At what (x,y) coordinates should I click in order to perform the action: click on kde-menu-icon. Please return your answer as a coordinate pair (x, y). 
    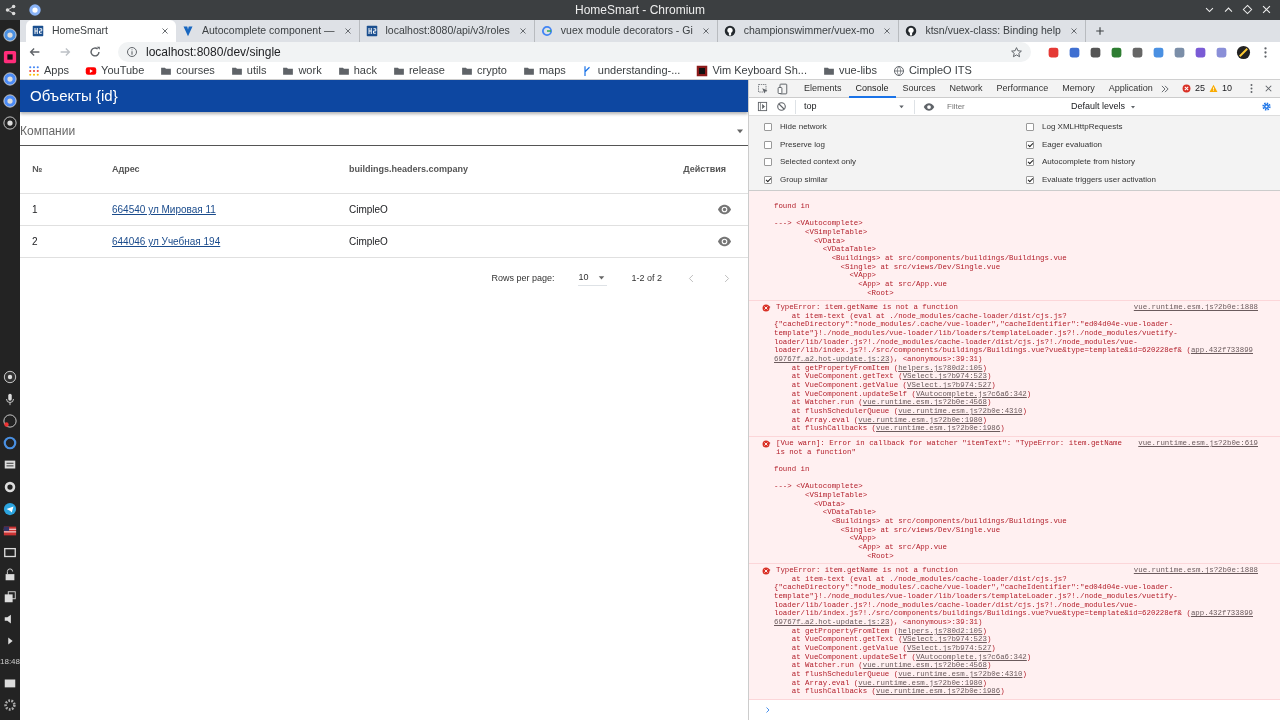
    Looking at the image, I should click on (11, 10).